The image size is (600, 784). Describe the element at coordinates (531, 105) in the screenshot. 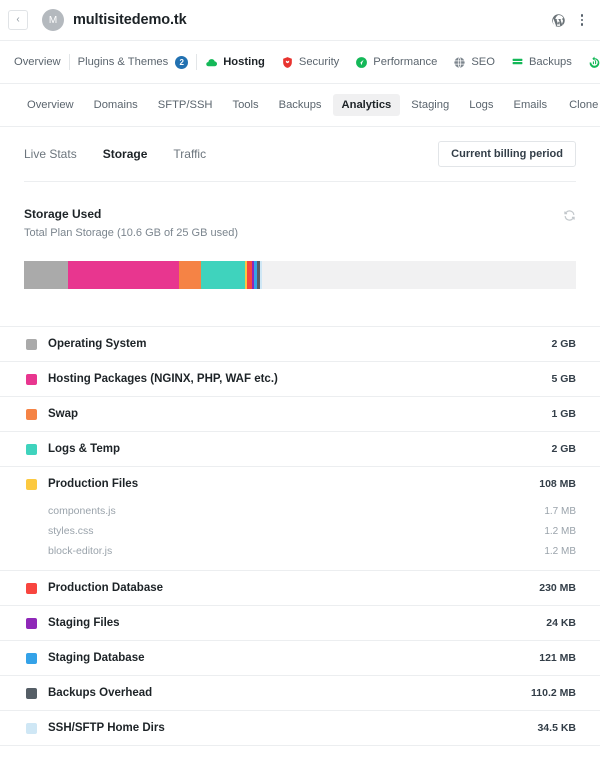

I see `tab-emails: Emails` at that location.